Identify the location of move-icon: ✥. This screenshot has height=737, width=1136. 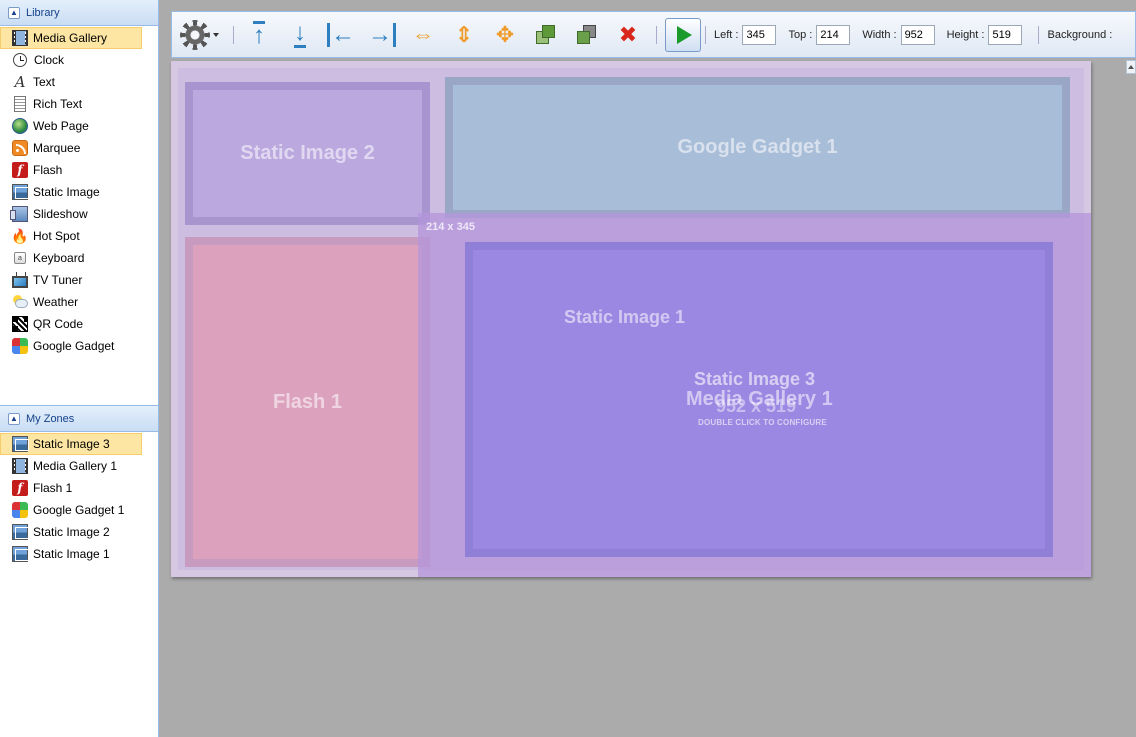
(505, 34).